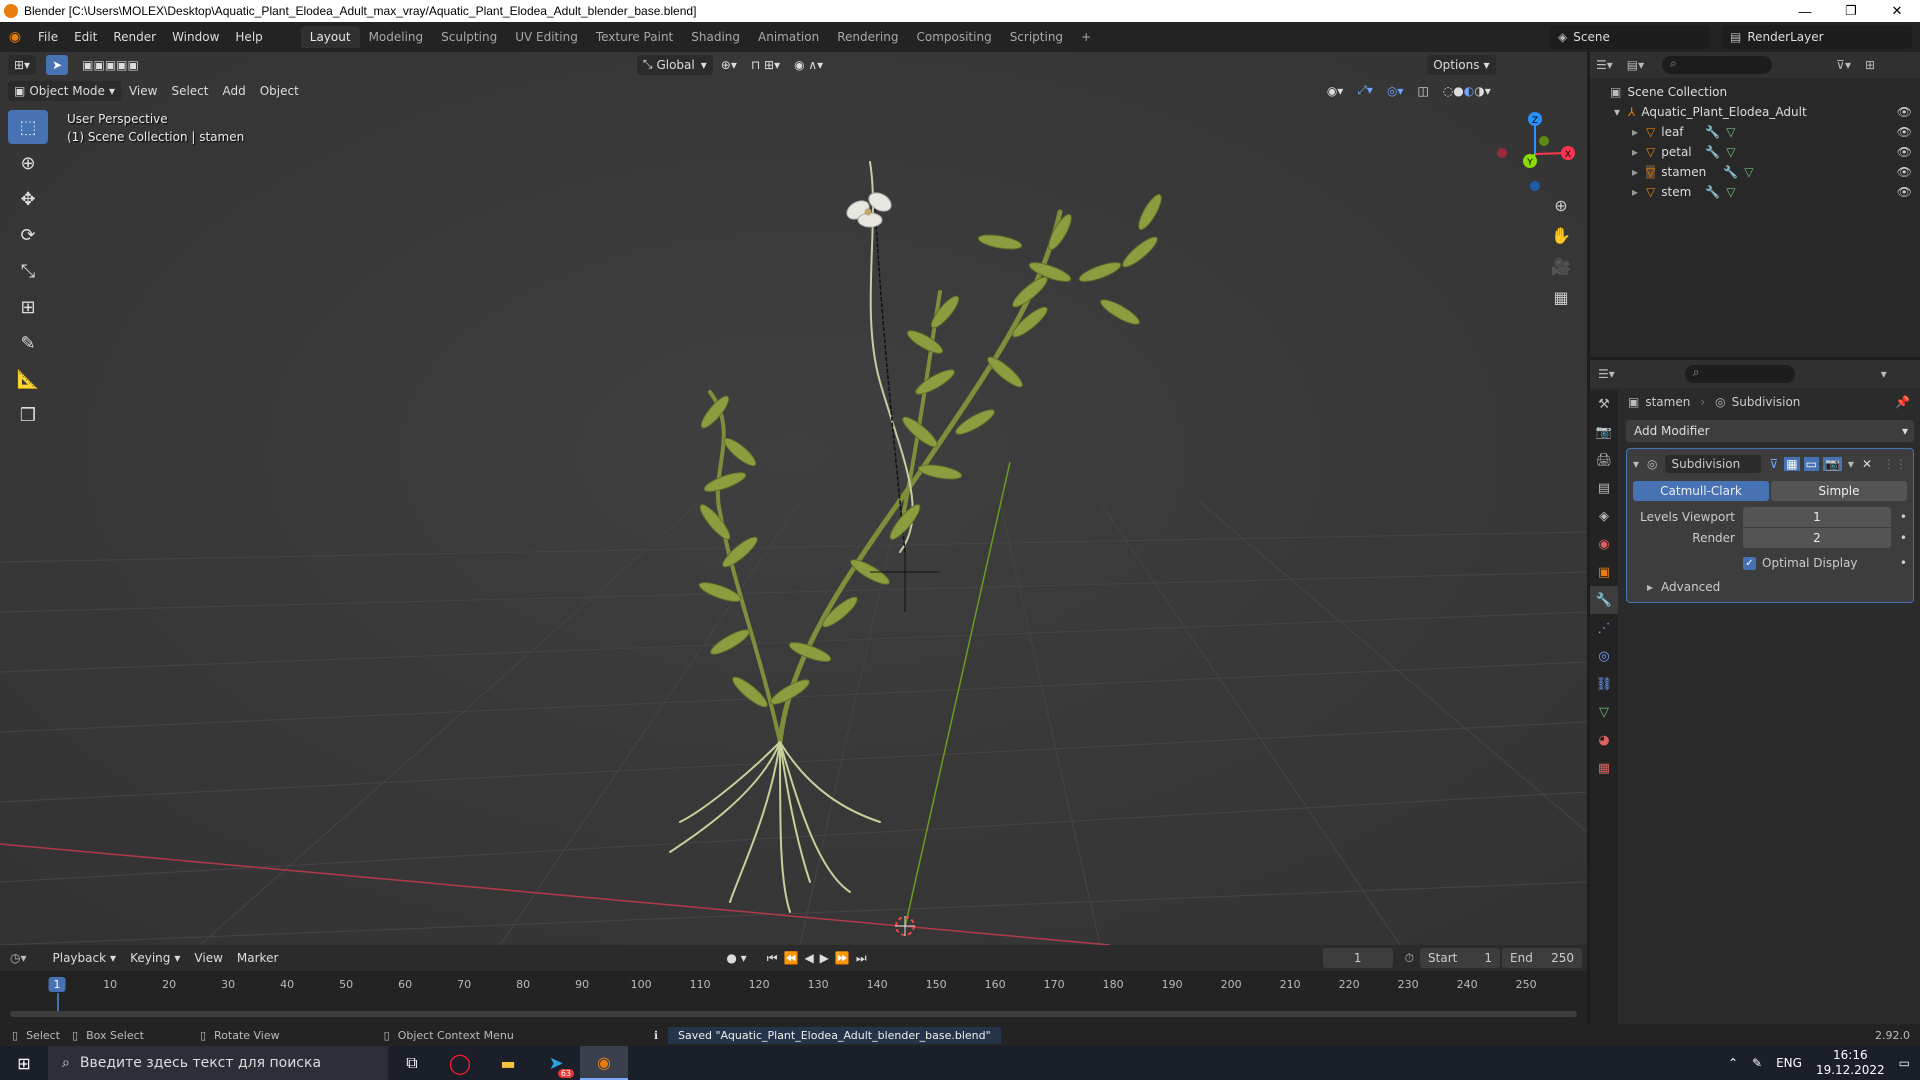 This screenshot has width=1920, height=1080. Describe the element at coordinates (85, 37) in the screenshot. I see `menu-edit: Edit` at that location.